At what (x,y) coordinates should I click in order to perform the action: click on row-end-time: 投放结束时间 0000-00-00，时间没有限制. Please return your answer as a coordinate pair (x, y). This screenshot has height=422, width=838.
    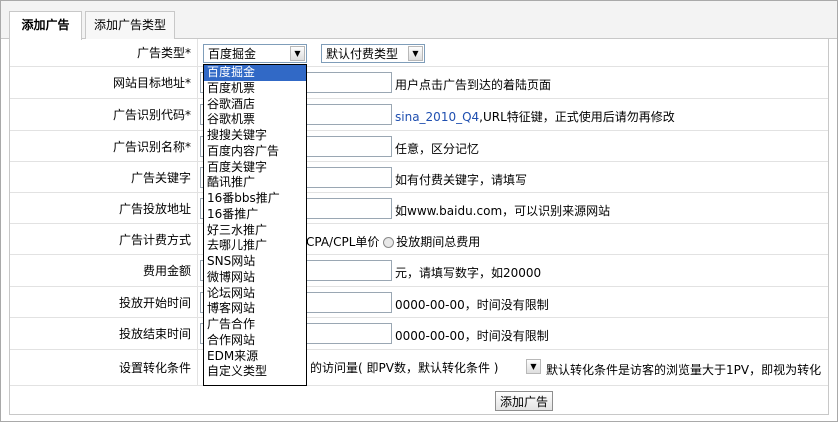
    Looking at the image, I should click on (419, 334).